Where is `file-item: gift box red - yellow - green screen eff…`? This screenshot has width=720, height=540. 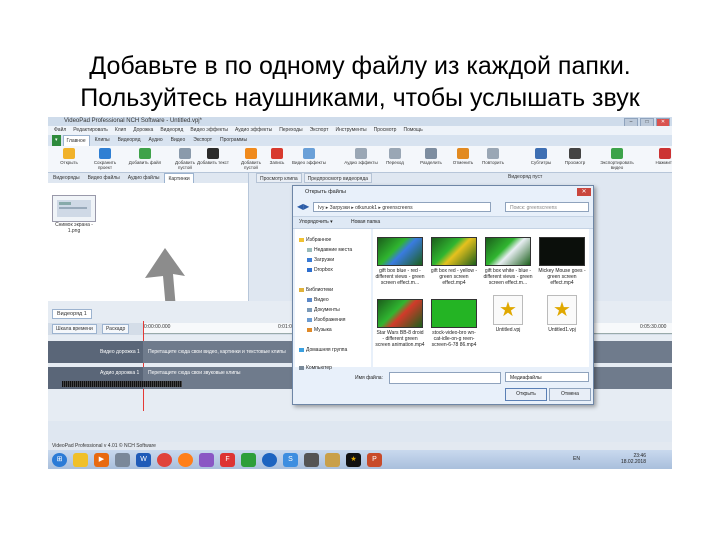 file-item: gift box red - yellow - green screen eff… is located at coordinates (454, 261).